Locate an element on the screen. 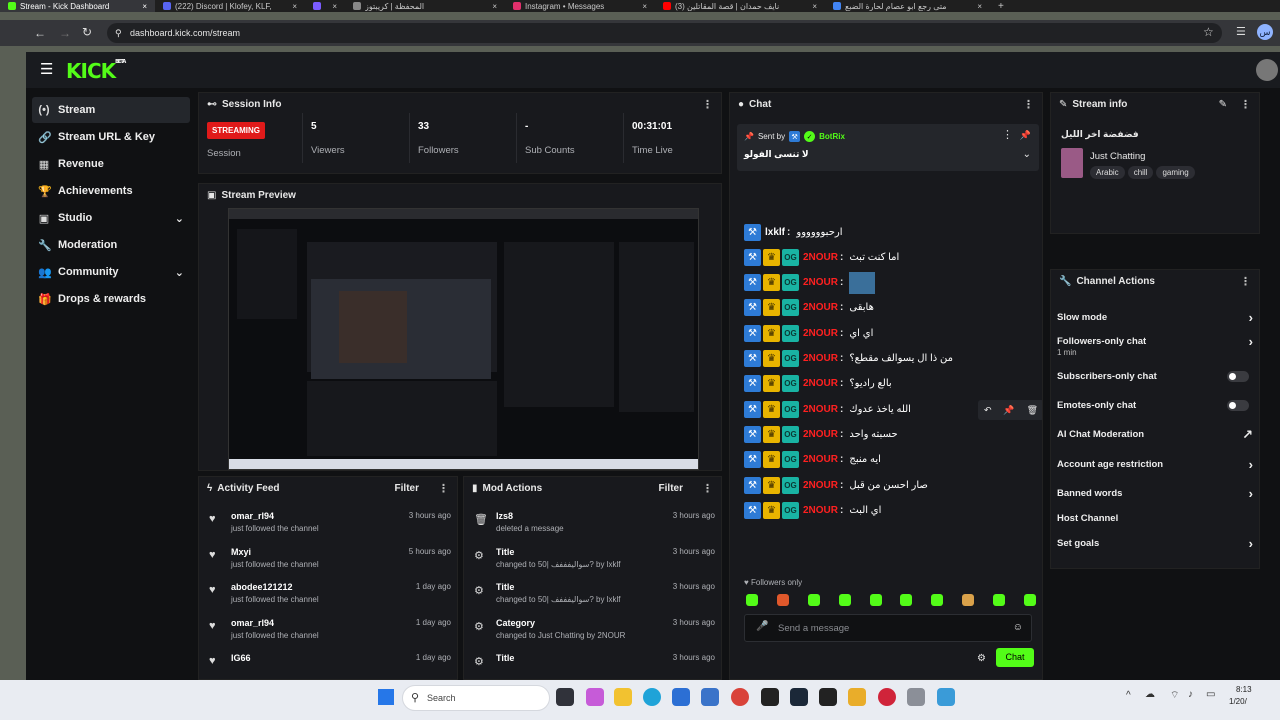 This screenshot has width=1280, height=720. chat-message: ⚒ lxklf: ارحبوووووو is located at coordinates (793, 232).